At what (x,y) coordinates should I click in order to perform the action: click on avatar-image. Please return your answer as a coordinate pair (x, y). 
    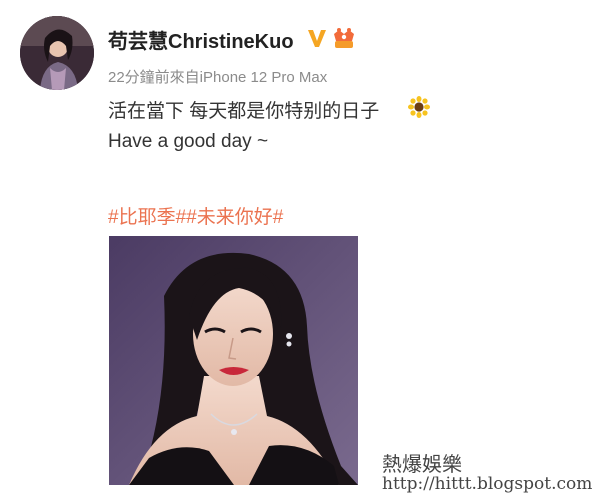
    Looking at the image, I should click on (57, 53).